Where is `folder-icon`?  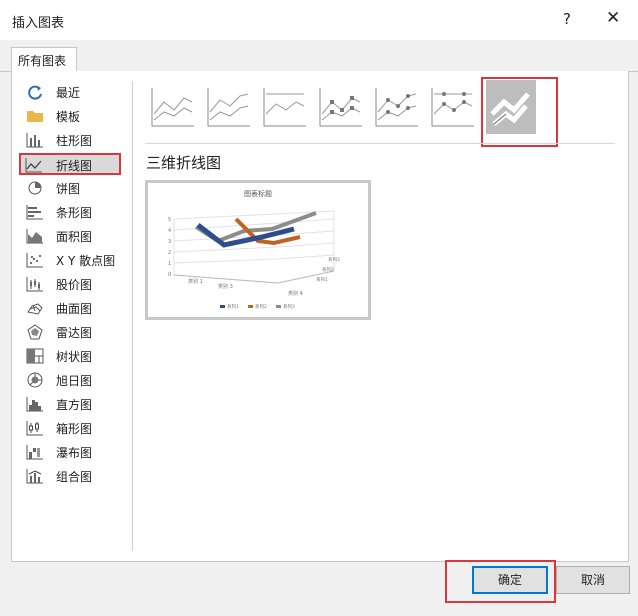
folder-icon is located at coordinates (35, 116).